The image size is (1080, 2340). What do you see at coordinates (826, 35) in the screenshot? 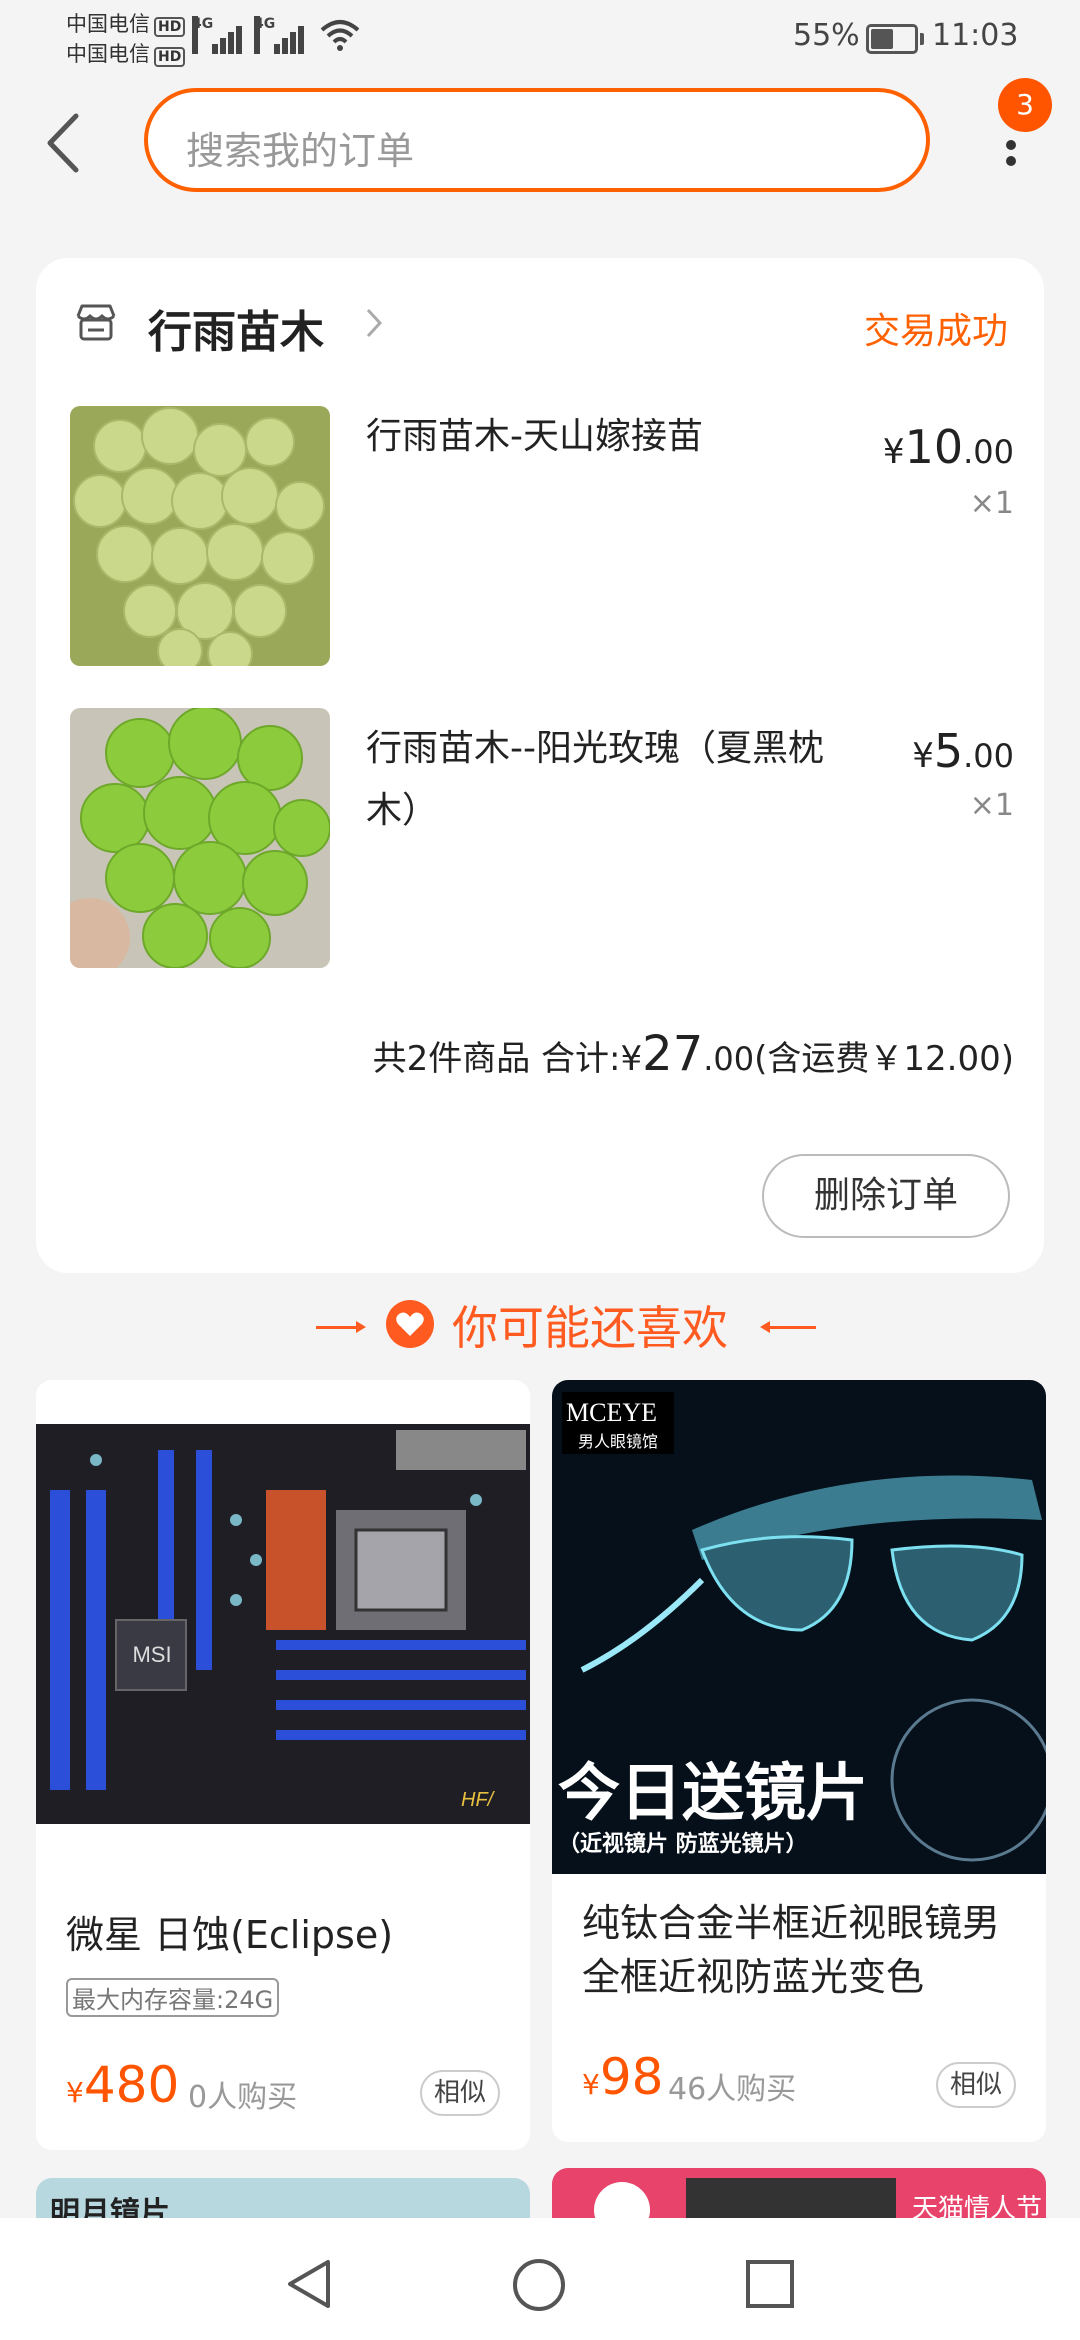
I see `battery-percent: 55%` at bounding box center [826, 35].